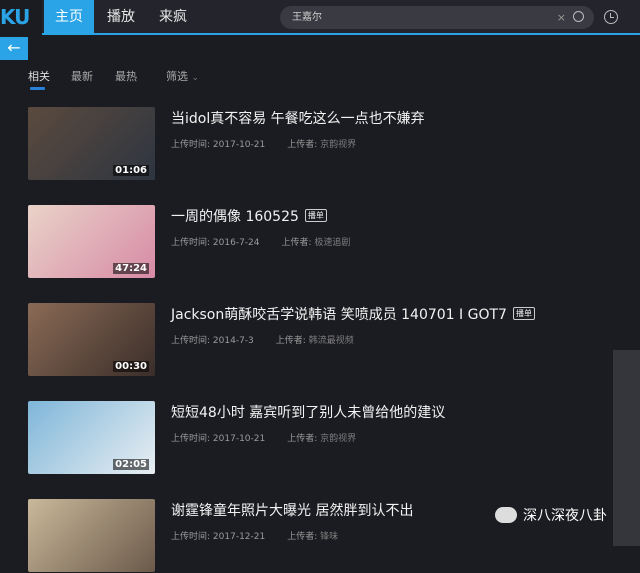  Describe the element at coordinates (437, 17) in the screenshot. I see `search-input: 王嘉尔 ×` at that location.